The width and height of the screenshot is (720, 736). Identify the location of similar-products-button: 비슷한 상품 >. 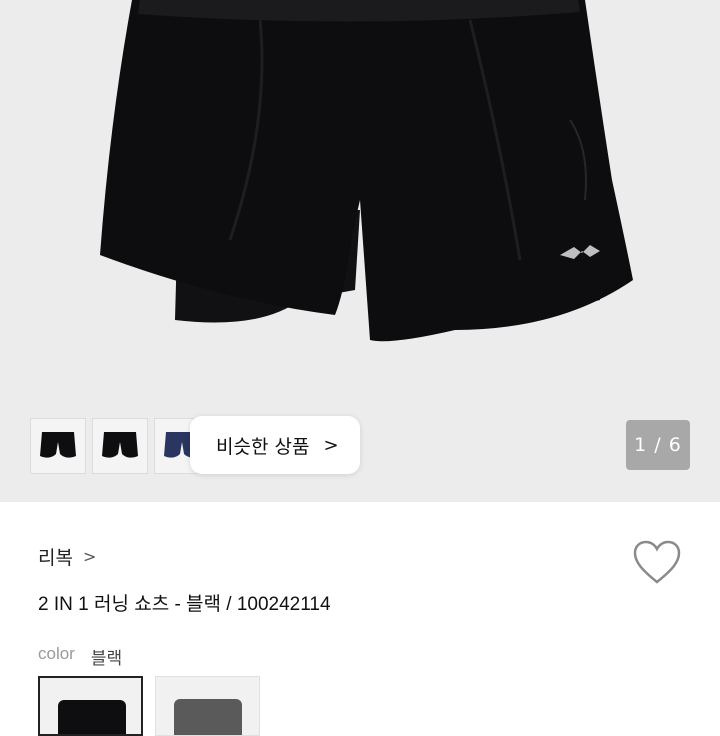
(275, 445).